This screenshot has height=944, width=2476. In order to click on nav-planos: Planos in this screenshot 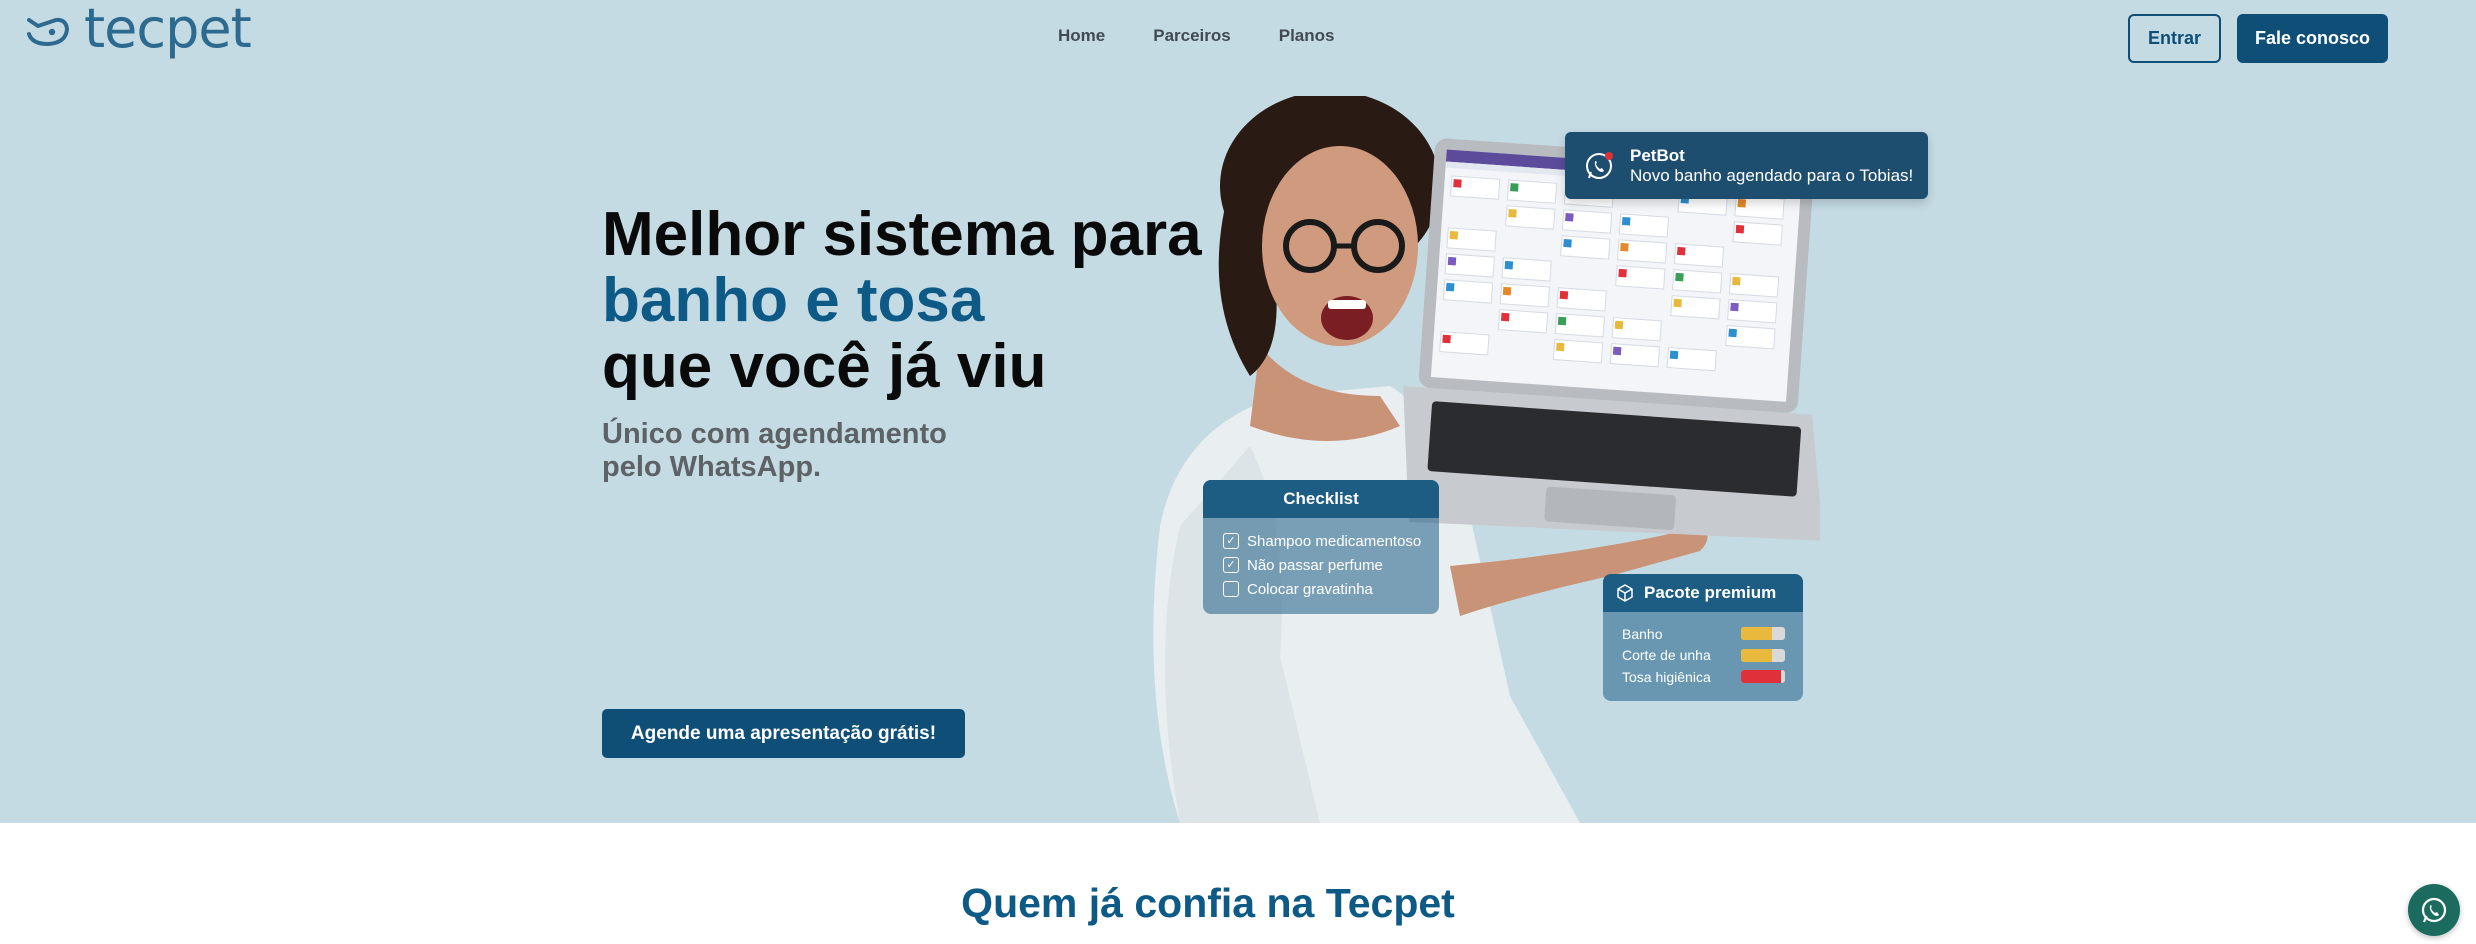, I will do `click(1307, 36)`.